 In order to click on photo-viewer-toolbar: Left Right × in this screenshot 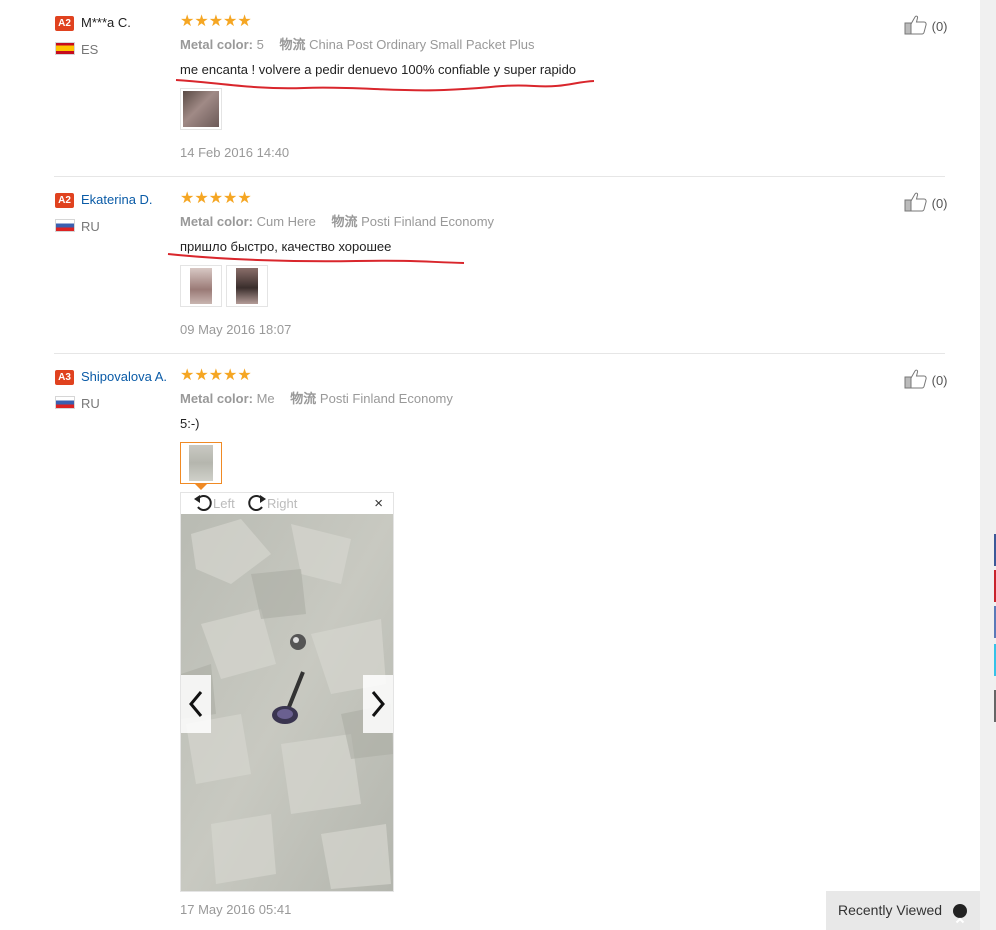, I will do `click(287, 503)`.